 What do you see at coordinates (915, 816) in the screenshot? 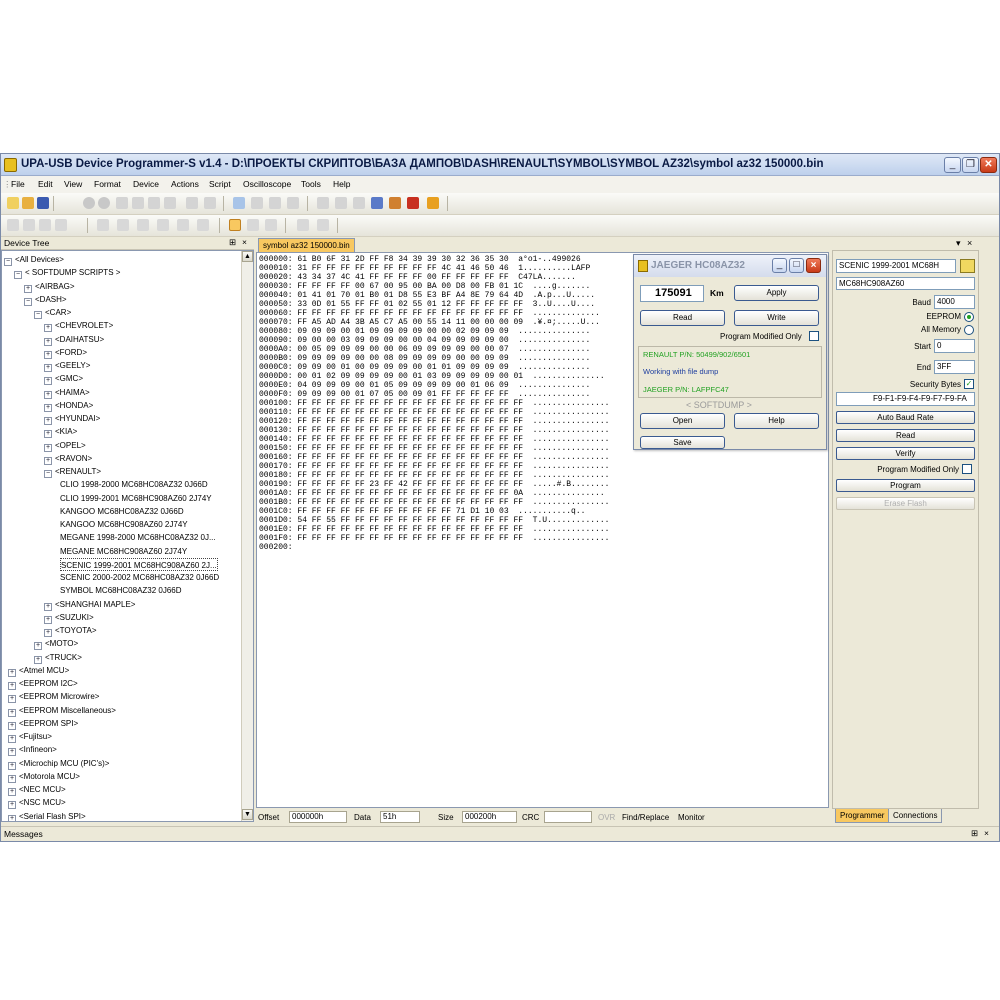
I see `tab-connections: Connections` at bounding box center [915, 816].